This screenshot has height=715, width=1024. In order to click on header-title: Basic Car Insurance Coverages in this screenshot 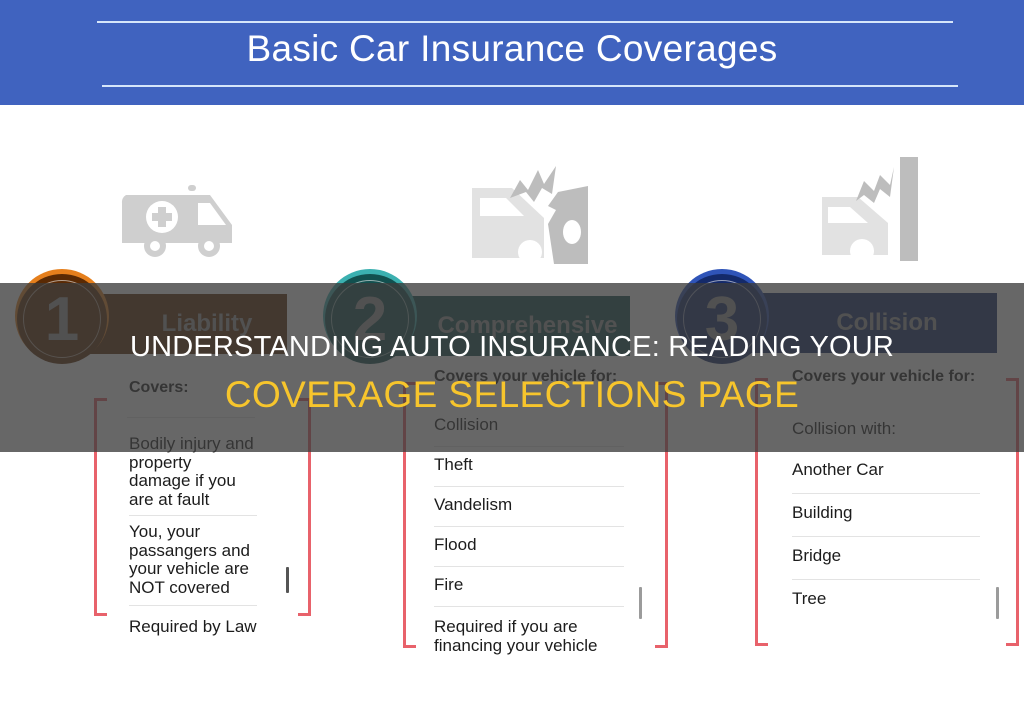, I will do `click(512, 48)`.